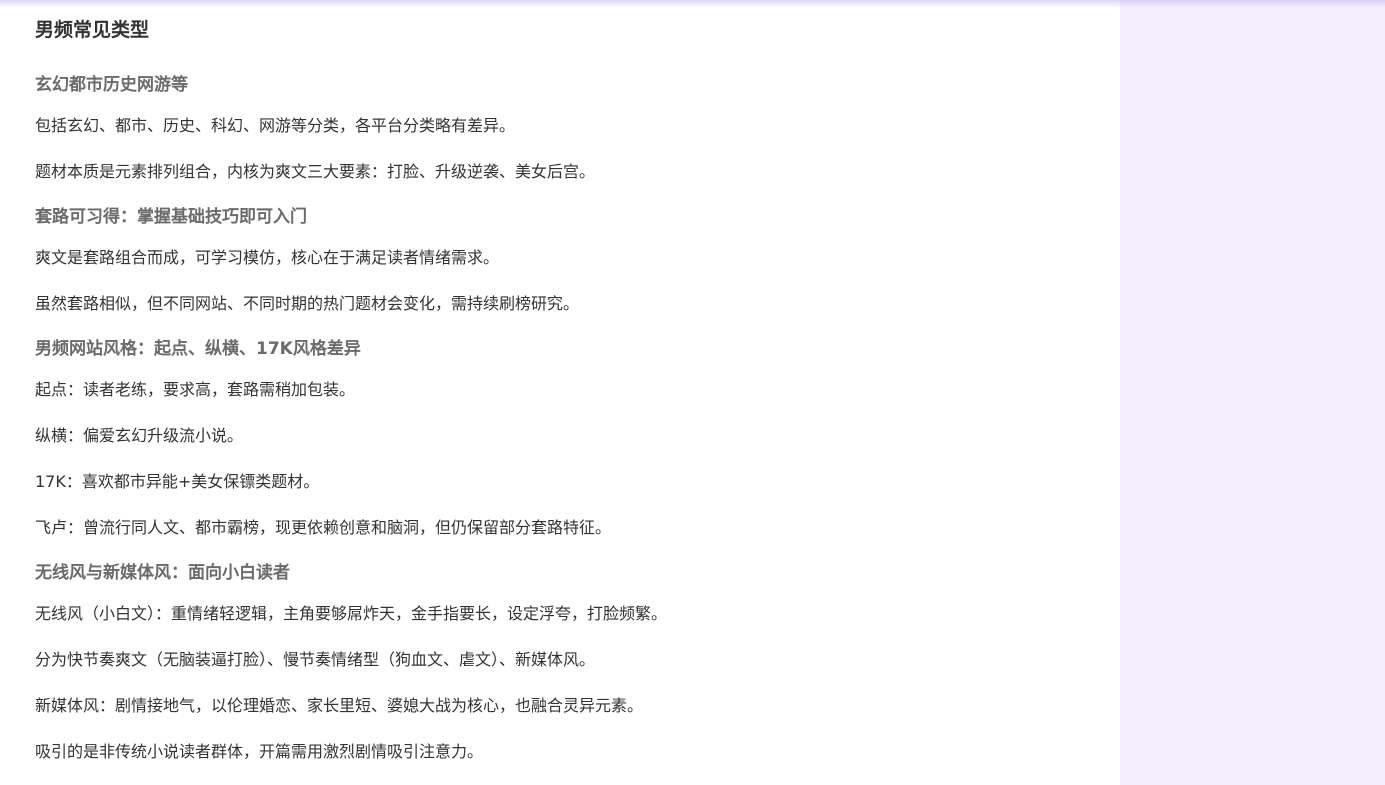  What do you see at coordinates (162, 573) in the screenshot?
I see `section-heading: 无线风与新媒体风：面向小白读者` at bounding box center [162, 573].